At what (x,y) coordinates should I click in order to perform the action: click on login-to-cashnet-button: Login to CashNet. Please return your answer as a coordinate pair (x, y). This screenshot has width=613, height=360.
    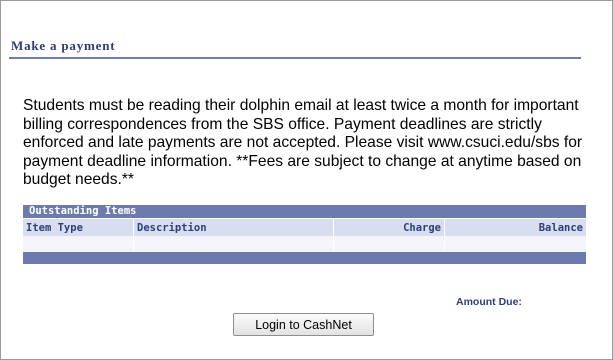
    Looking at the image, I should click on (303, 324).